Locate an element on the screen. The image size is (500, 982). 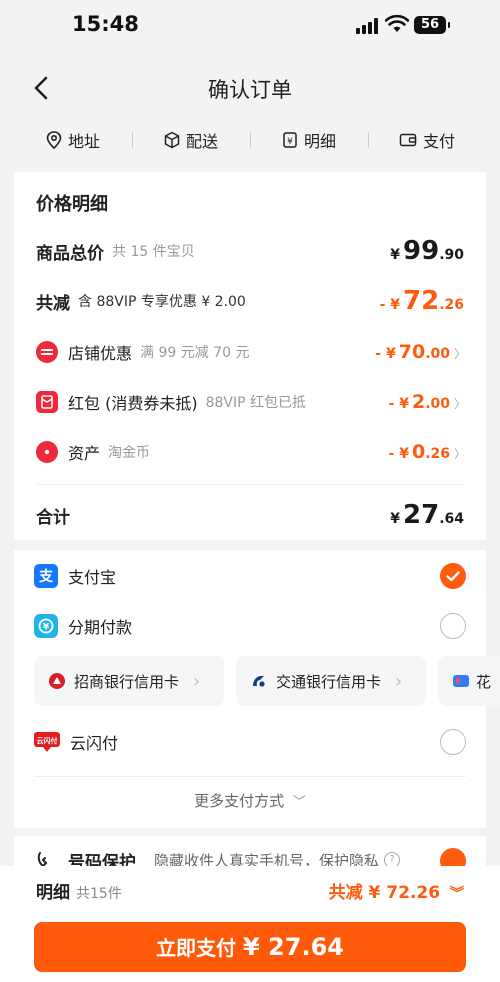
section-tabs: 地址 配送 ¥ 明细 支付 is located at coordinates (250, 140).